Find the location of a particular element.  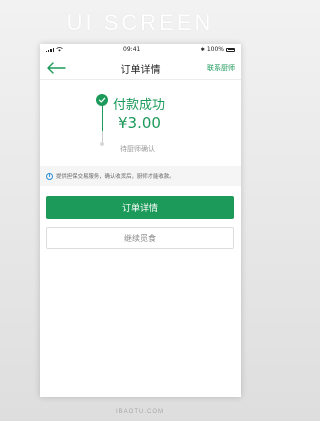

wifi-icon is located at coordinates (59, 49).